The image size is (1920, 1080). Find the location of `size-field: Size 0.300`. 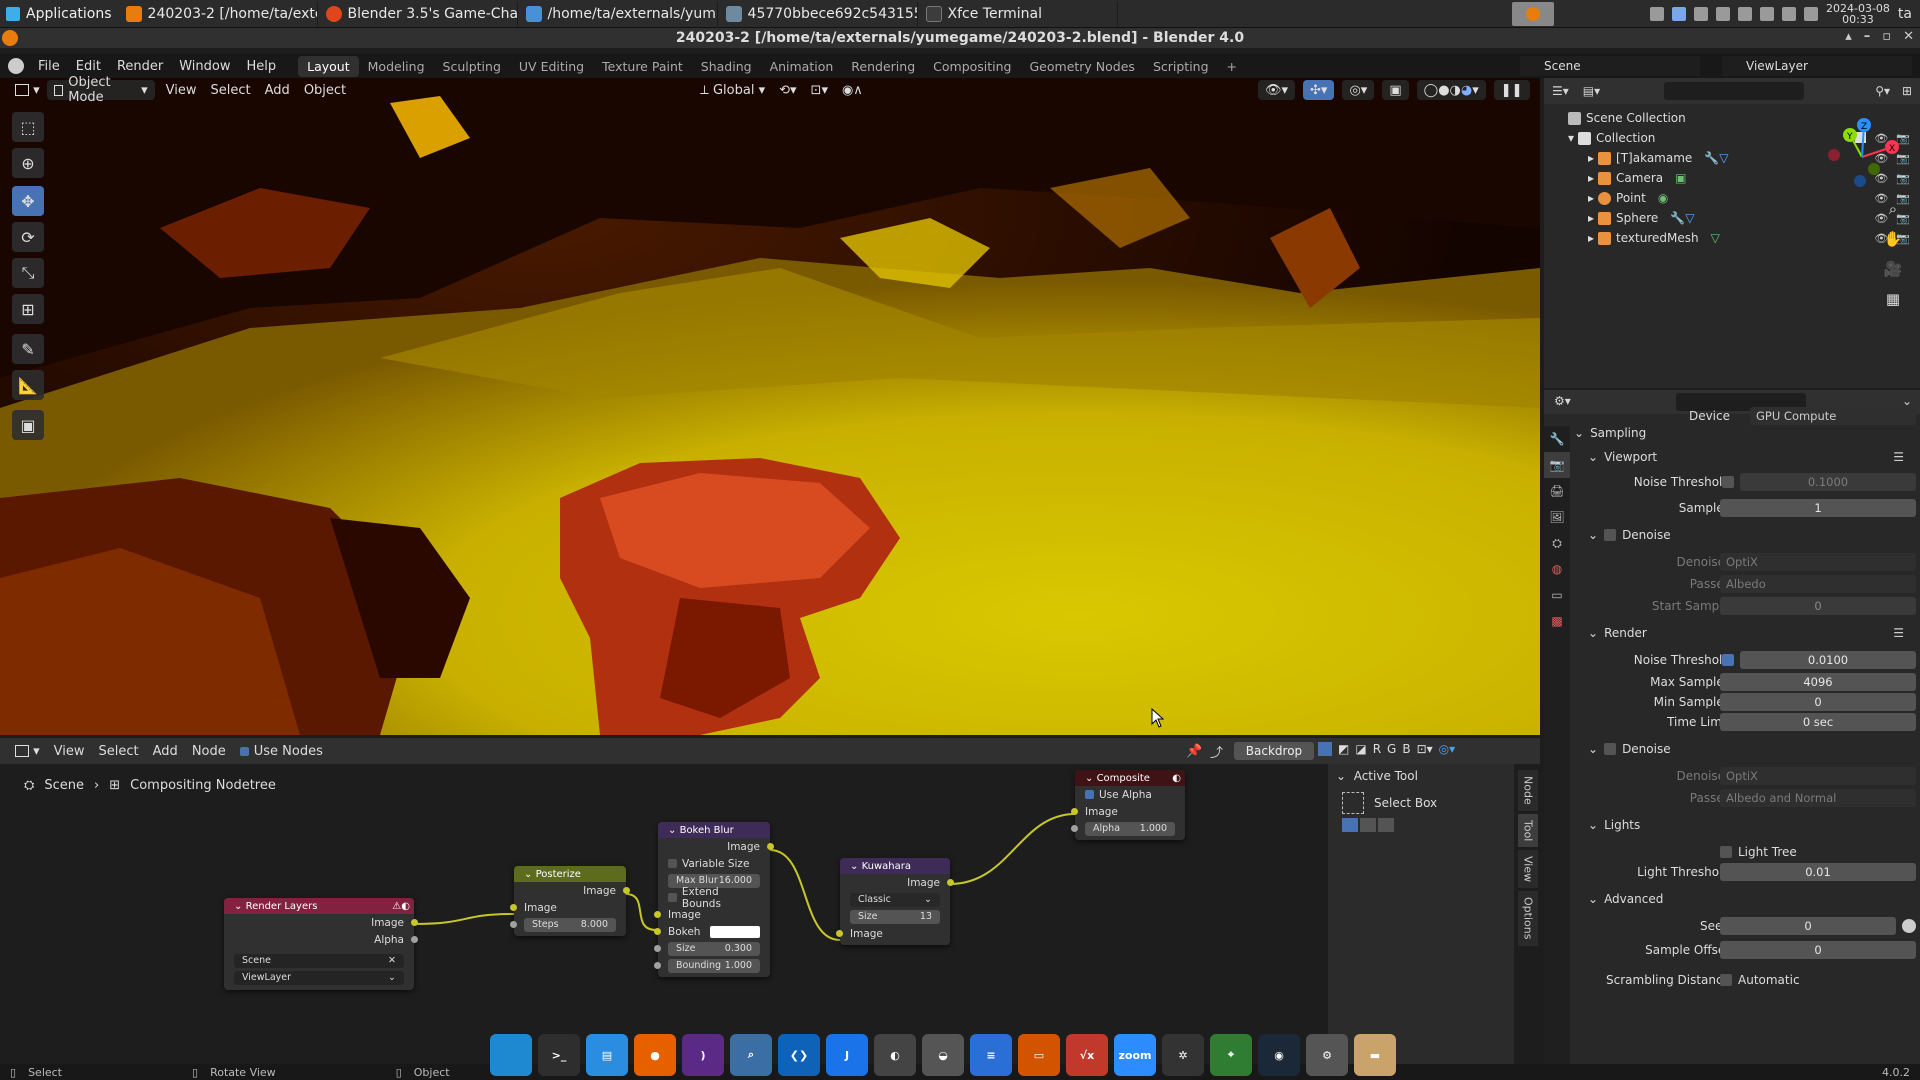

size-field: Size 0.300 is located at coordinates (714, 948).